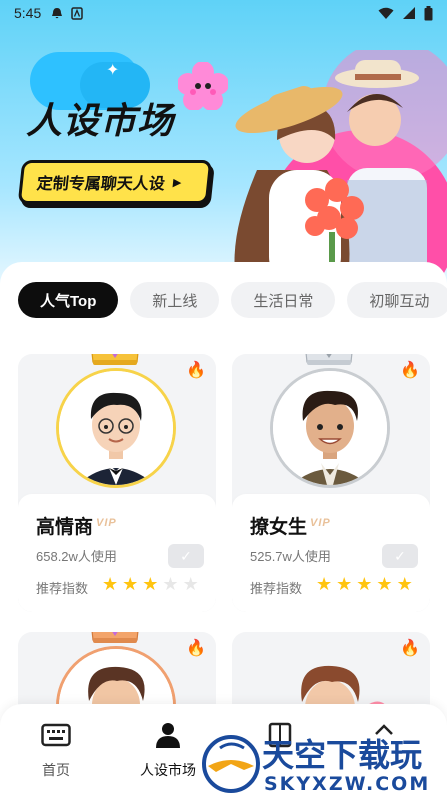  I want to click on status-bar: 5:45, so click(223, 13).